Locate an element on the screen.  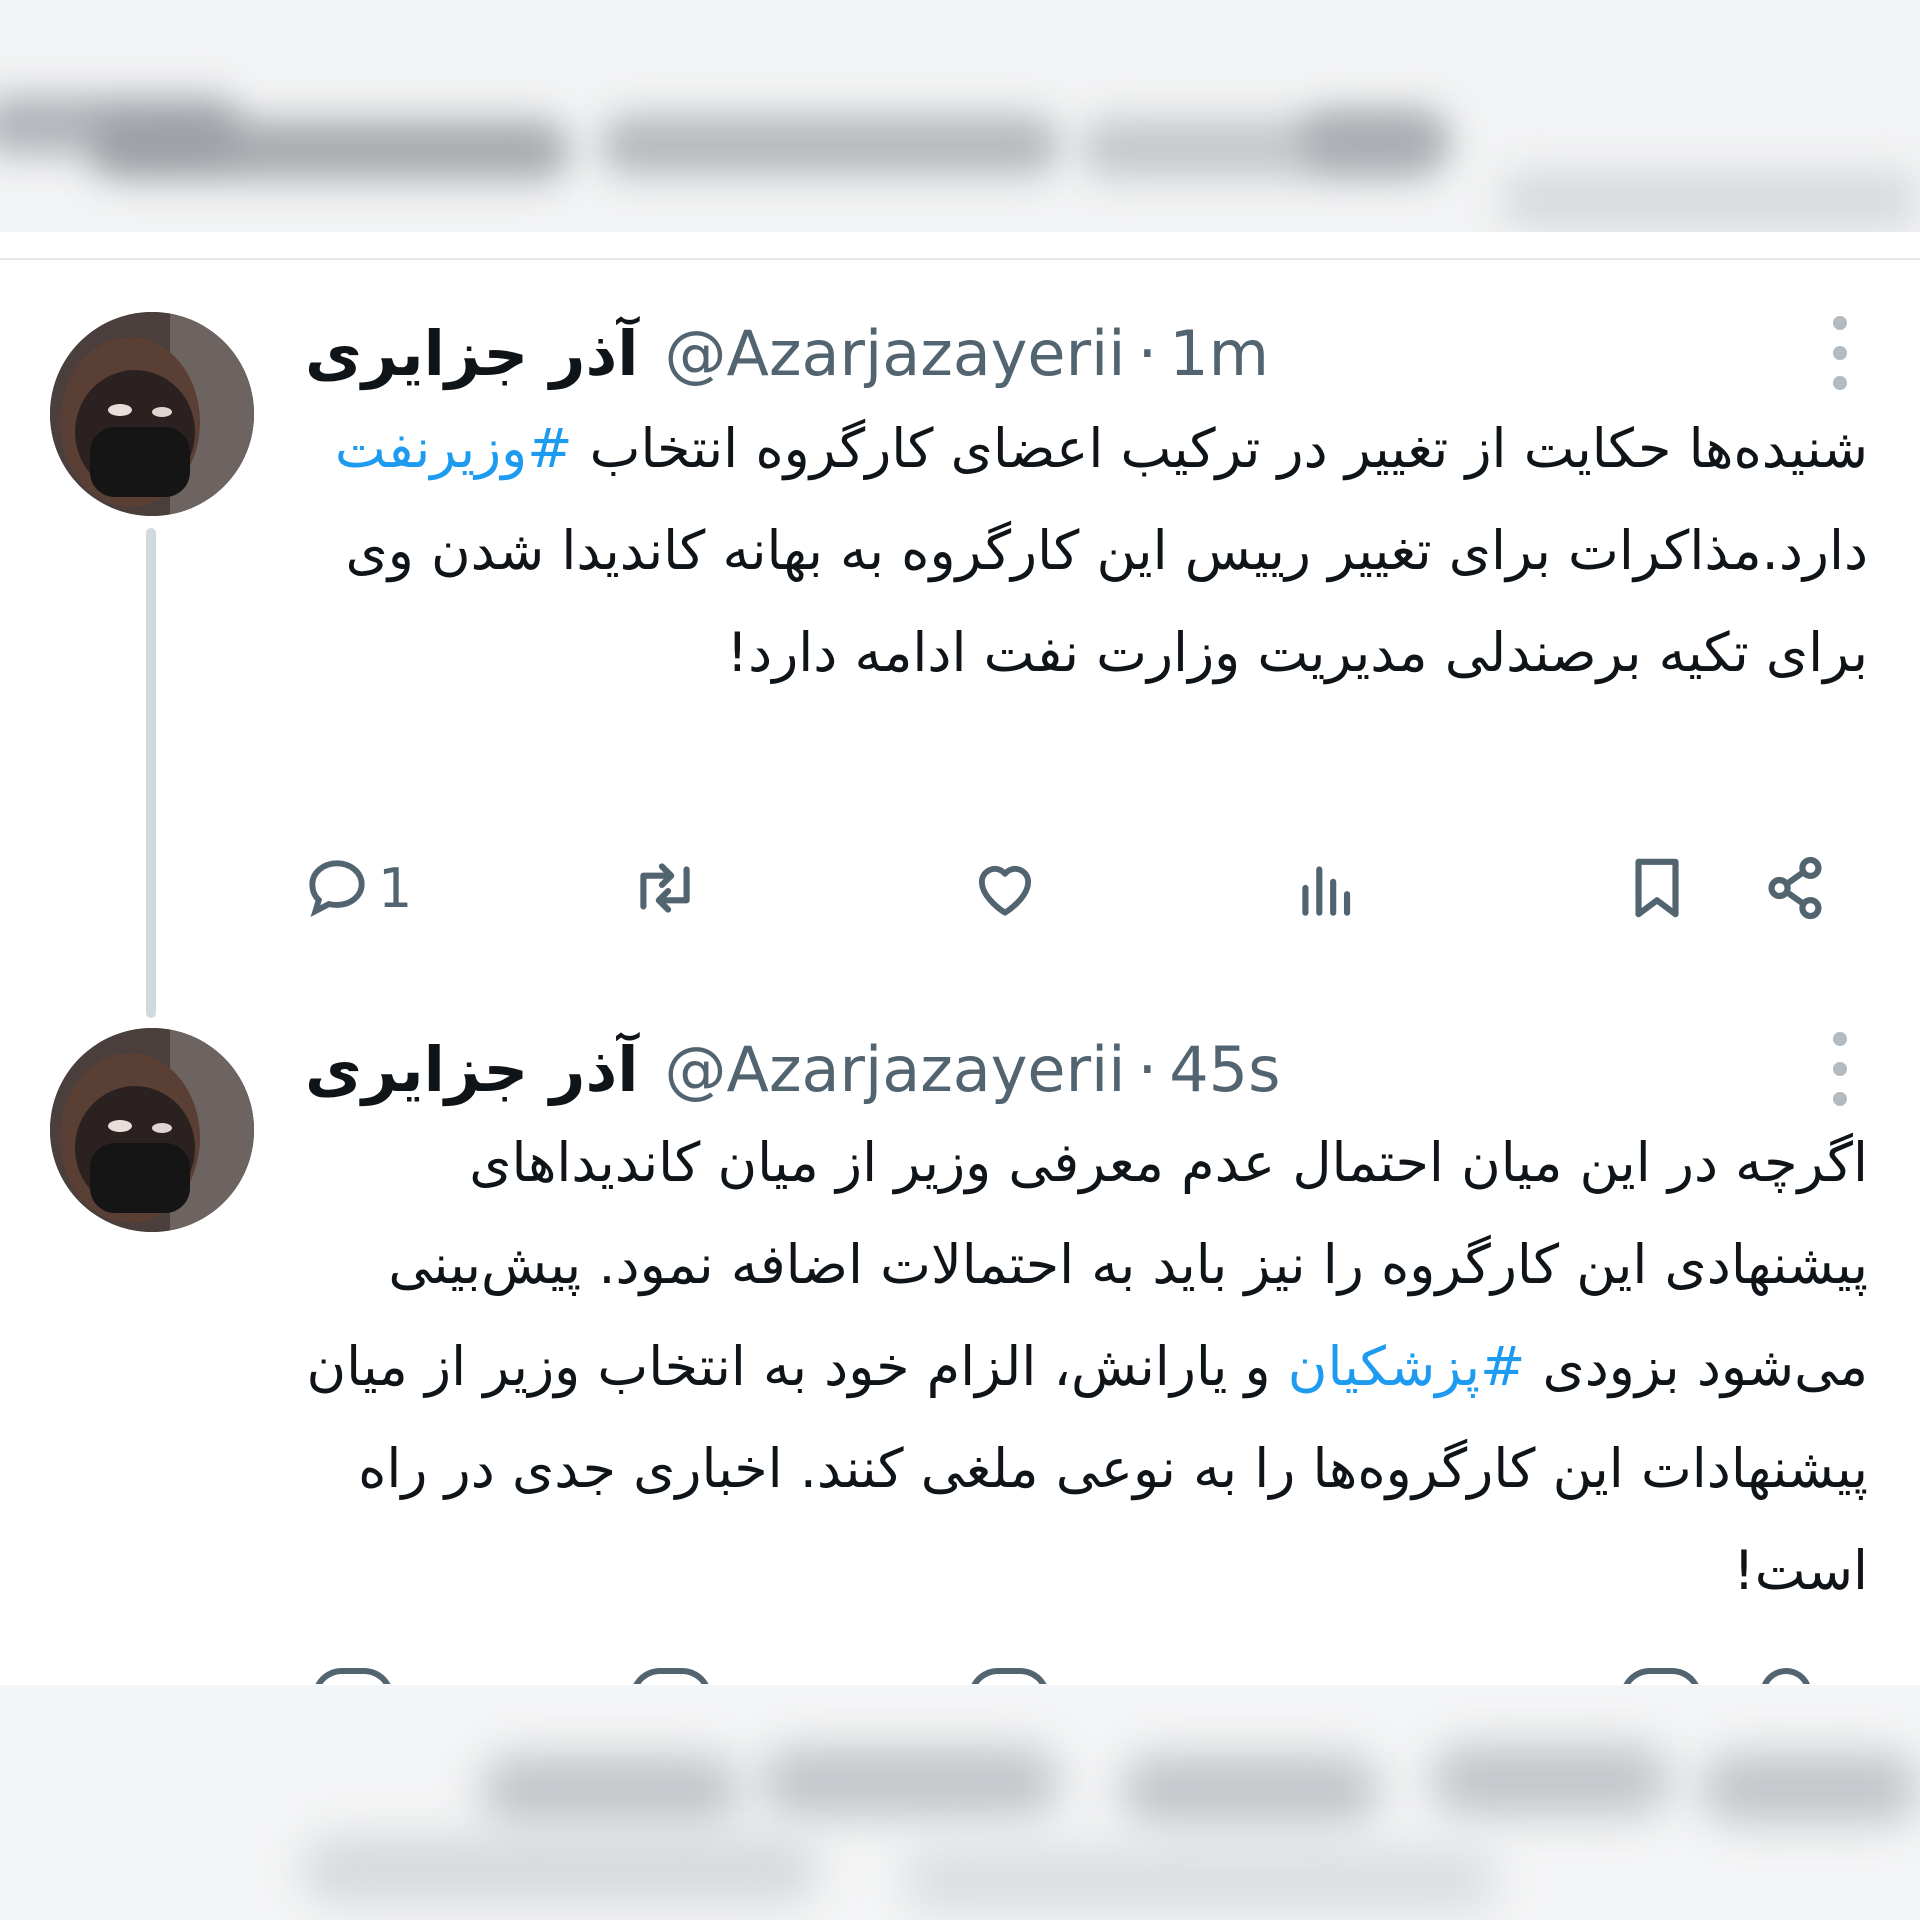
share-icon is located at coordinates (1795, 888).